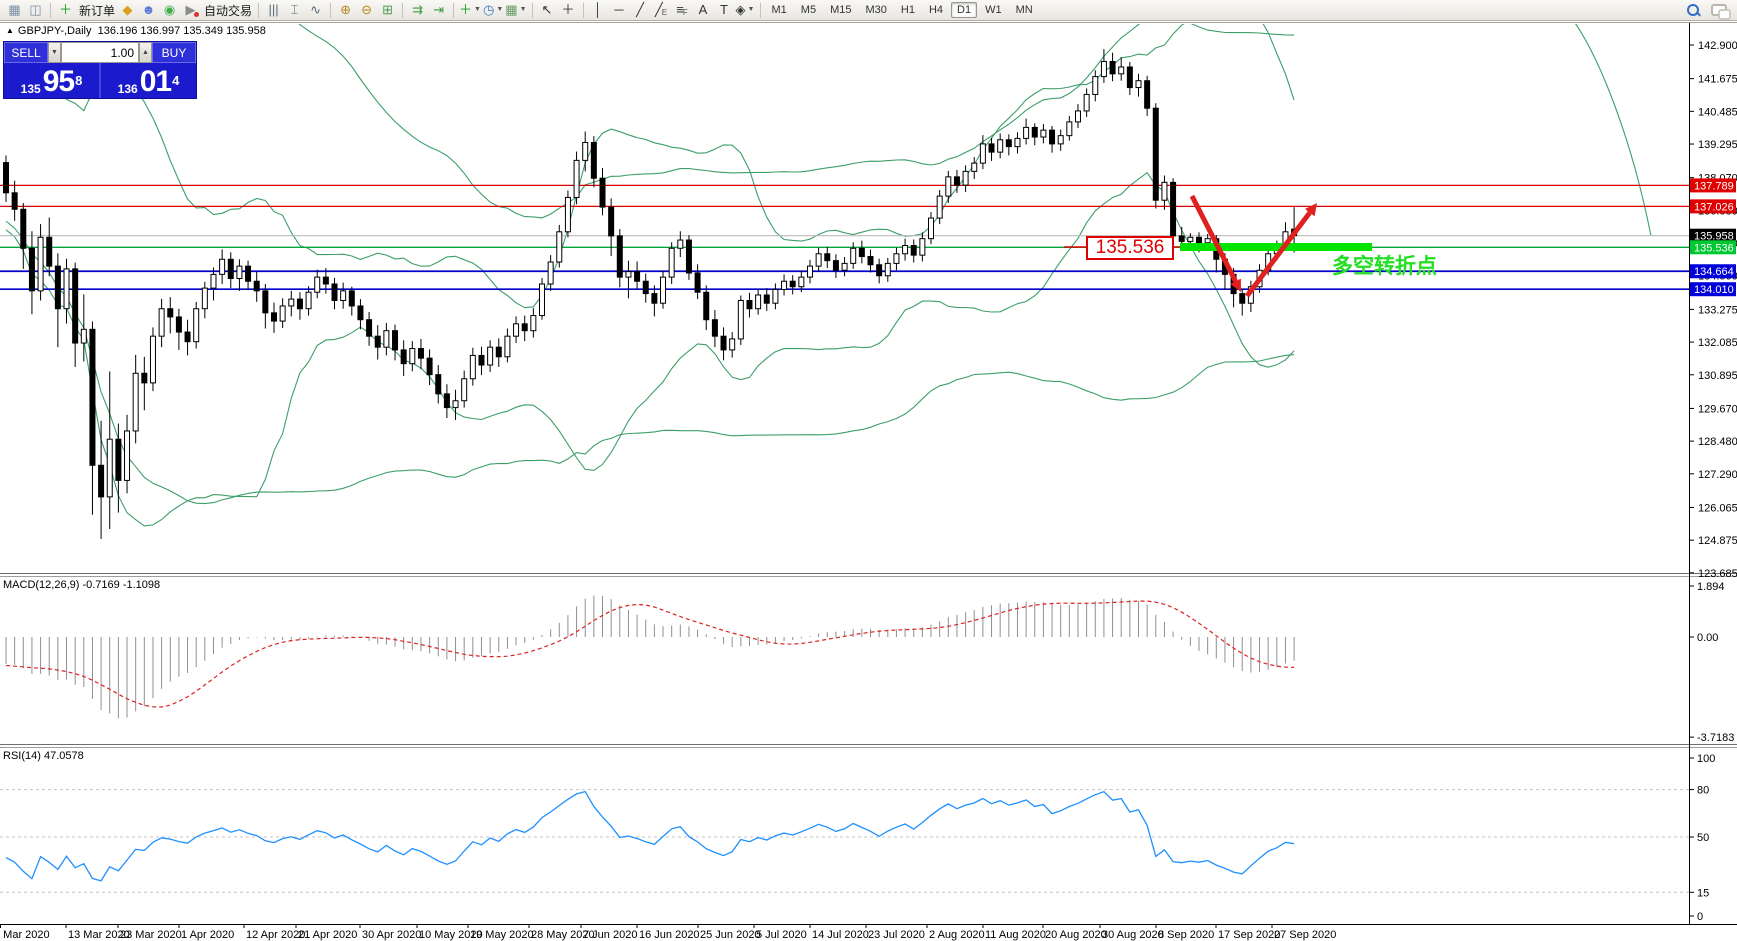  What do you see at coordinates (993, 10) in the screenshot?
I see `timeframe-w1-button: W1` at bounding box center [993, 10].